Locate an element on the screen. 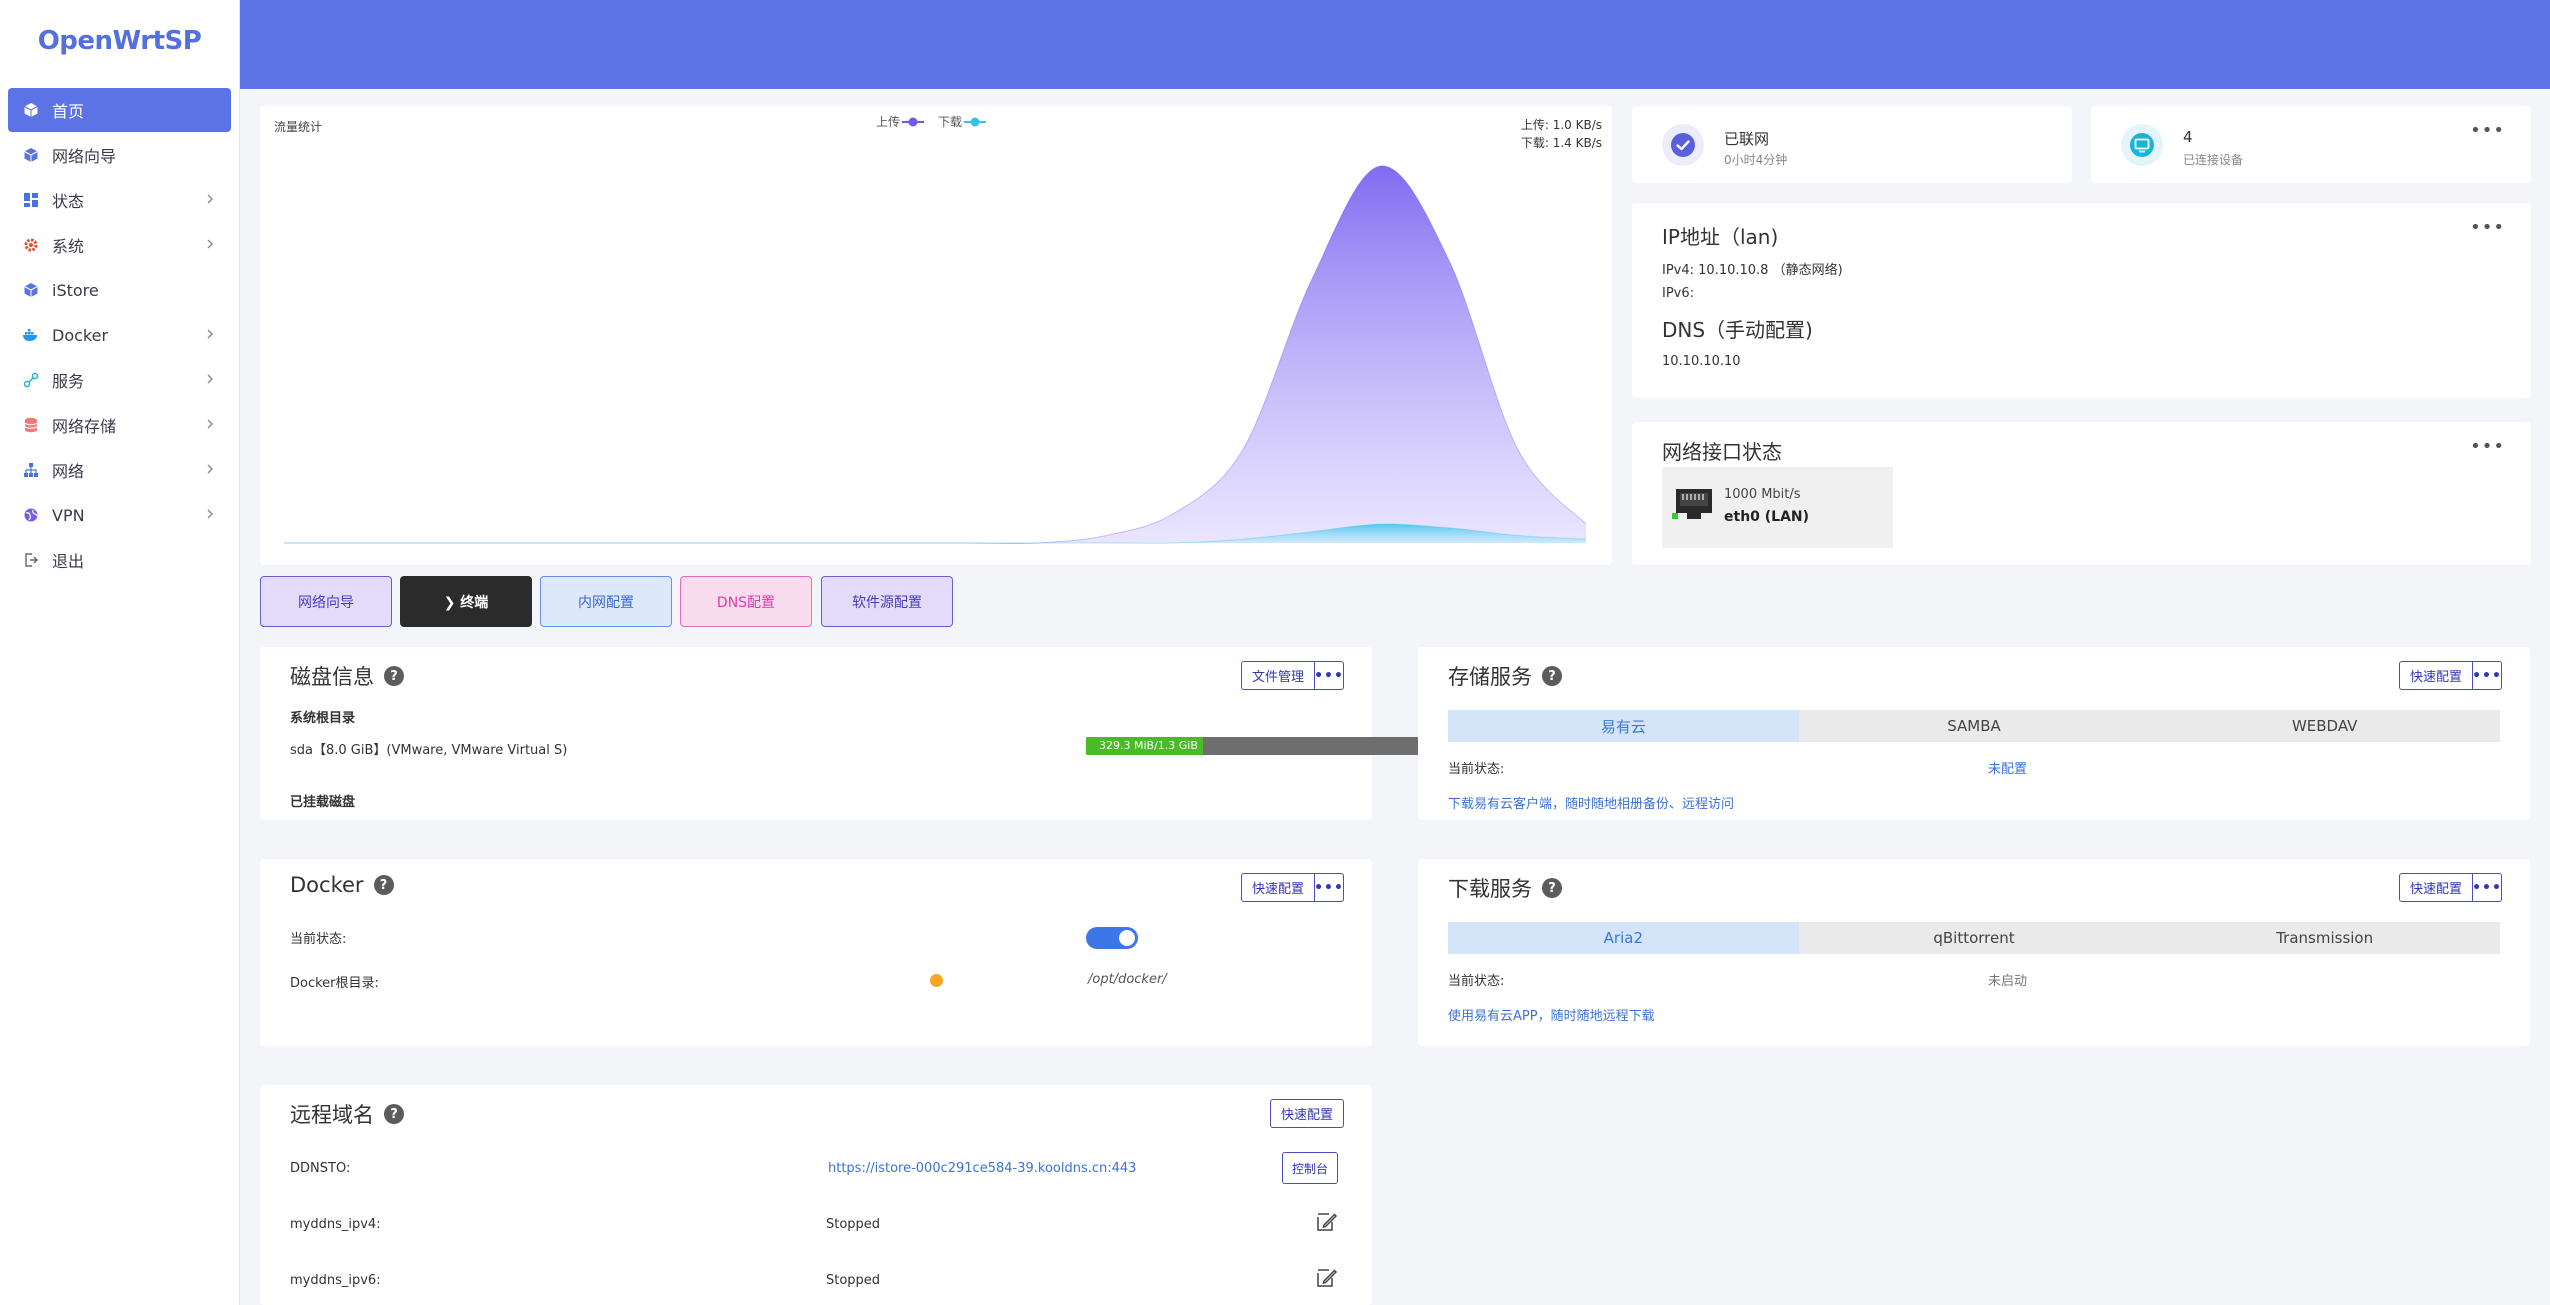 This screenshot has width=2550, height=1305. docker-root-value: /opt/docker/ is located at coordinates (1127, 979).